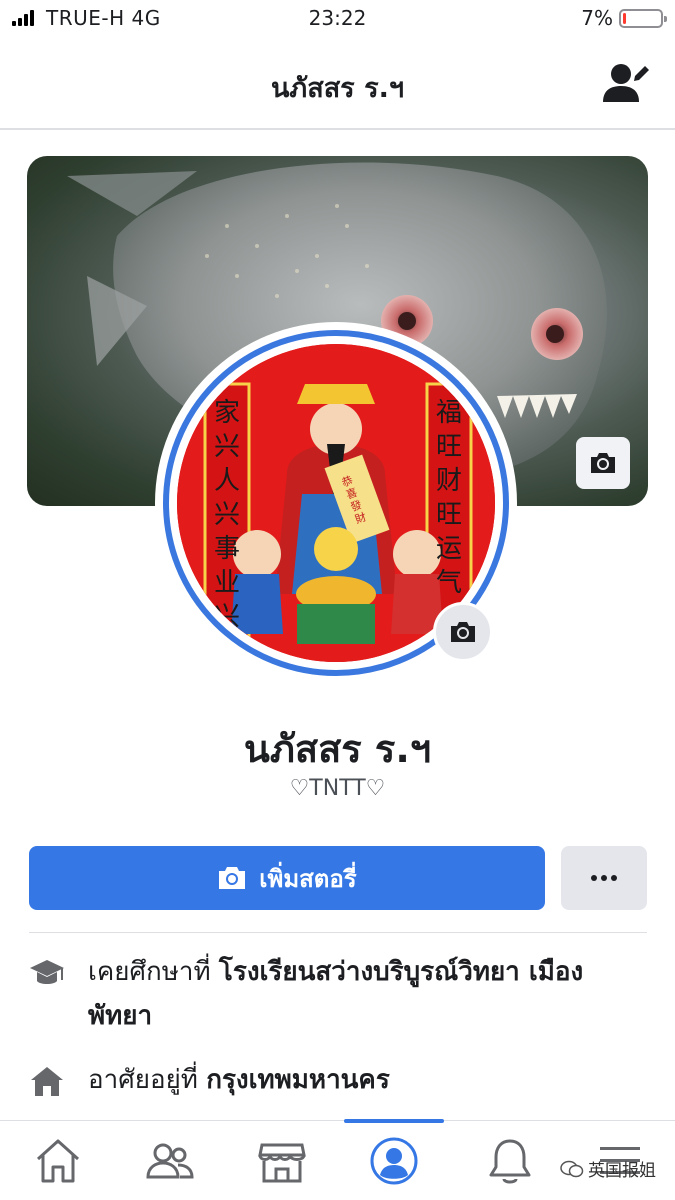 Image resolution: width=675 pixels, height=1200 pixels. I want to click on edit-user-icon, so click(627, 84).